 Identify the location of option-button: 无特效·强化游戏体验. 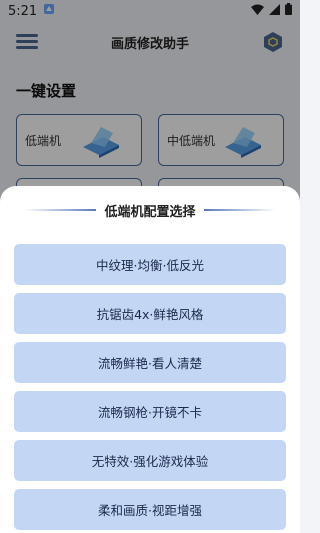
(150, 460).